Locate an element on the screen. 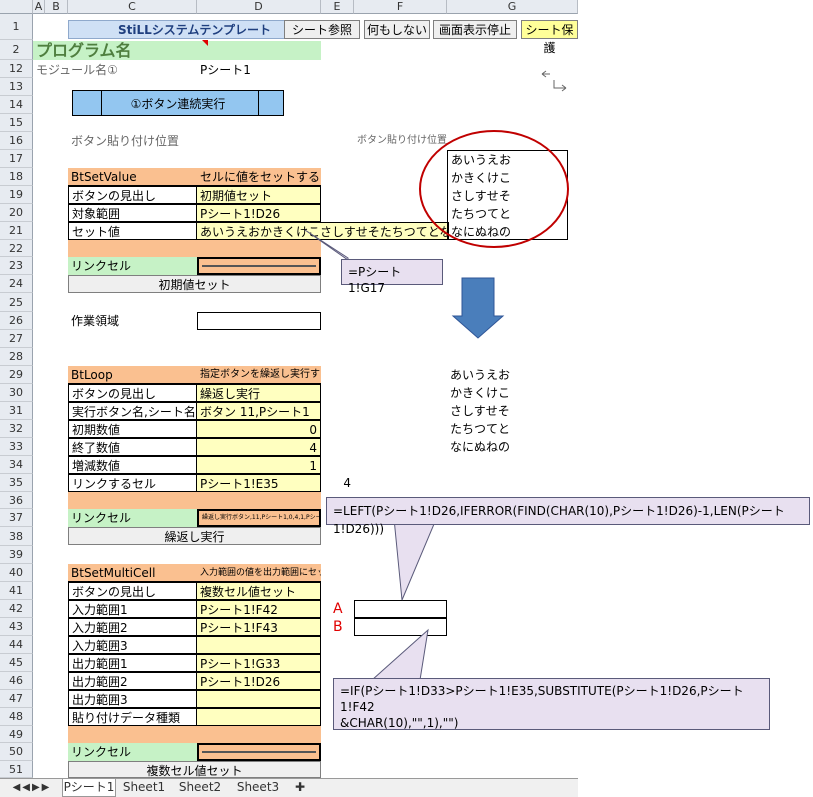 Image resolution: width=813 pixels, height=797 pixels. callout-g17-formula: =Pシート1!G17 is located at coordinates (392, 277).